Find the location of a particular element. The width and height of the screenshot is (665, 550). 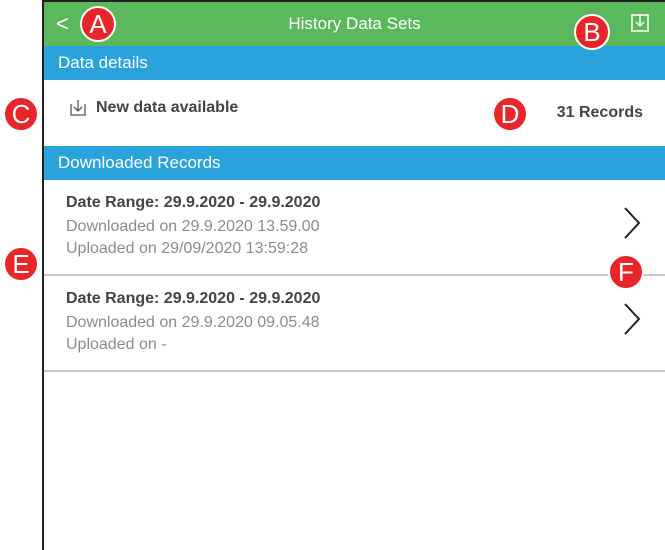

record-uploaded: Uploaded on - is located at coordinates (116, 344).